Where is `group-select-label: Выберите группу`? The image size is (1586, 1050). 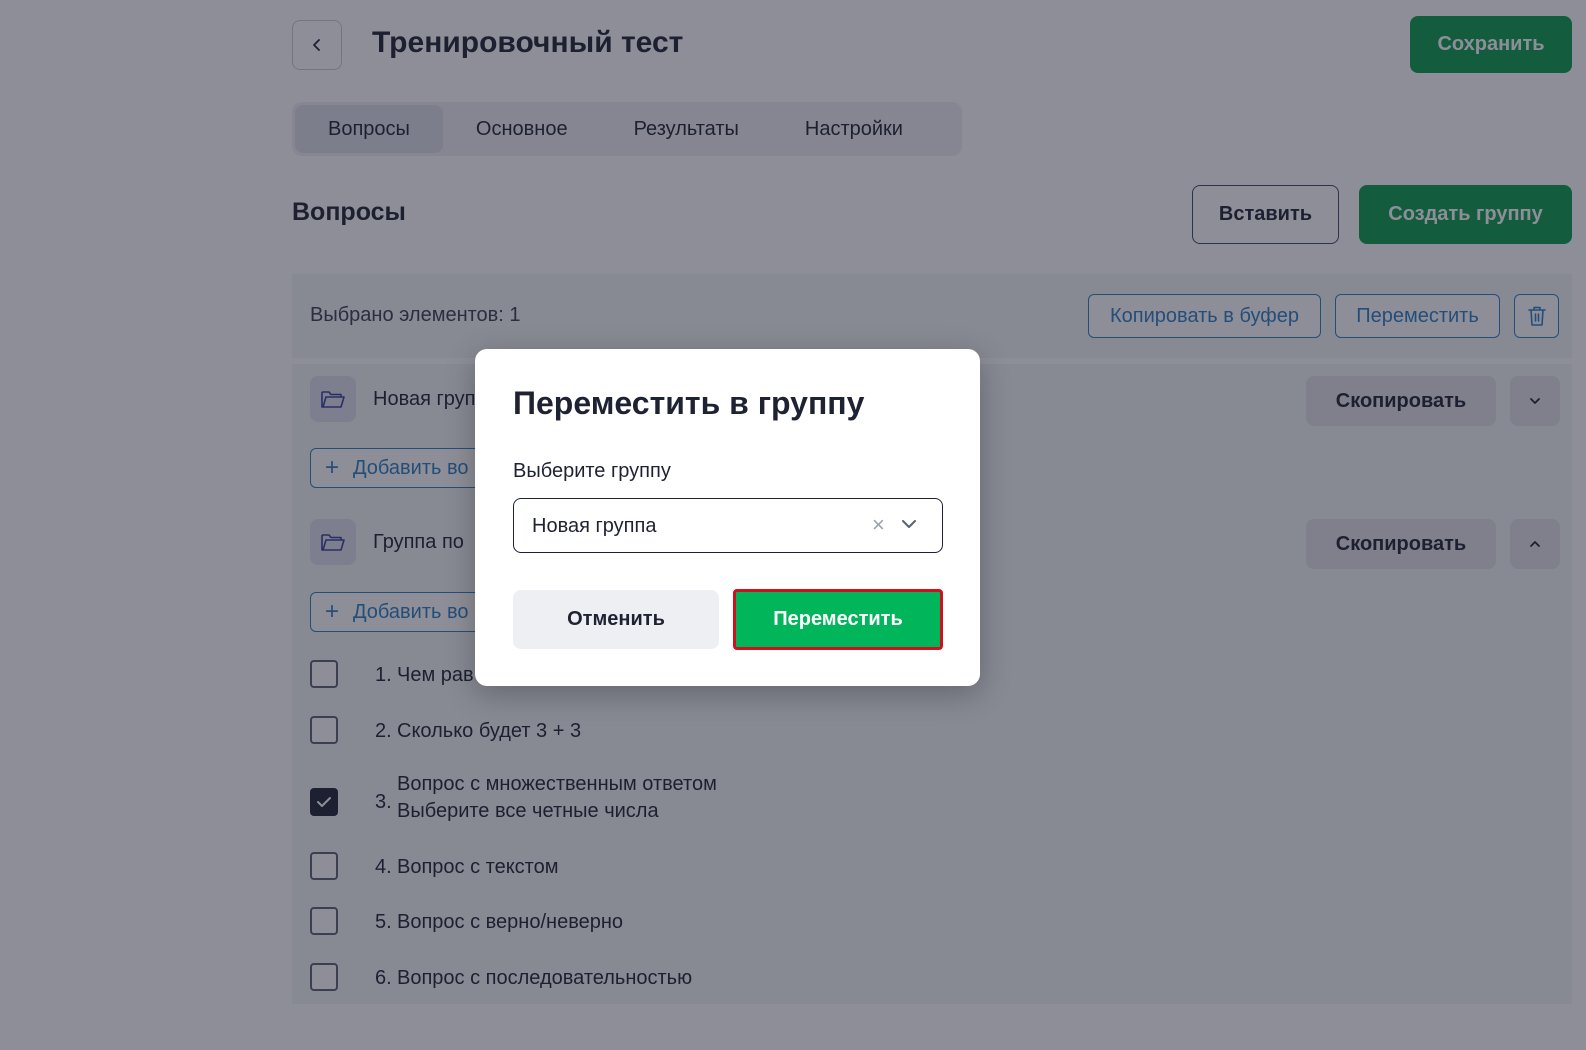 group-select-label: Выберите группу is located at coordinates (592, 471).